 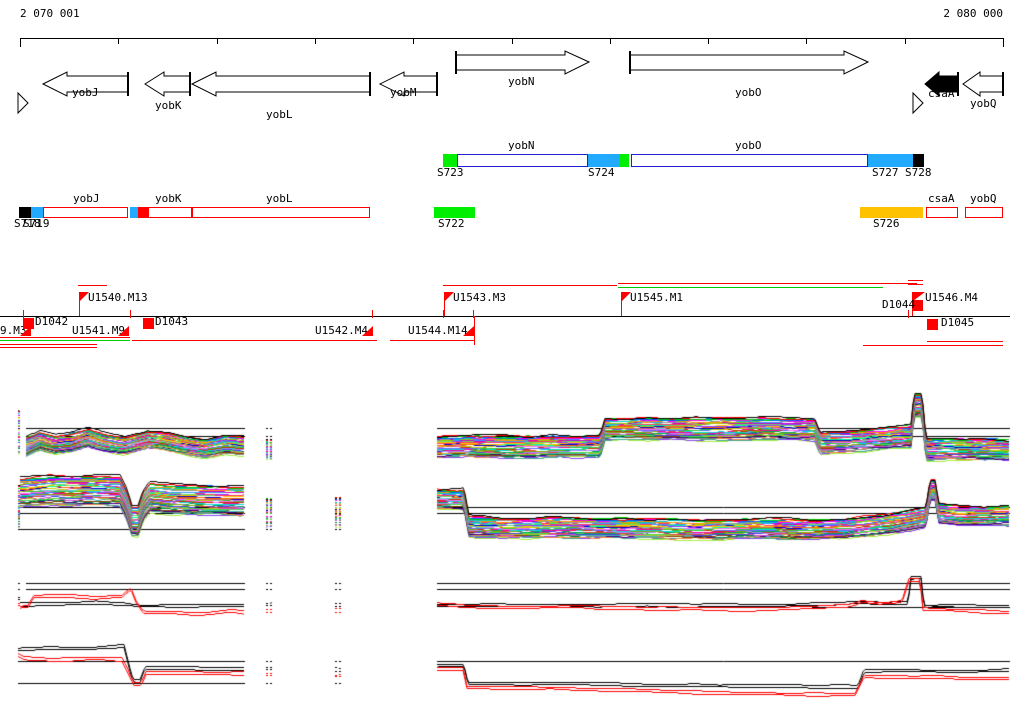 I want to click on probe-label-U1543.M3: U1543.M3, so click(x=479, y=297).